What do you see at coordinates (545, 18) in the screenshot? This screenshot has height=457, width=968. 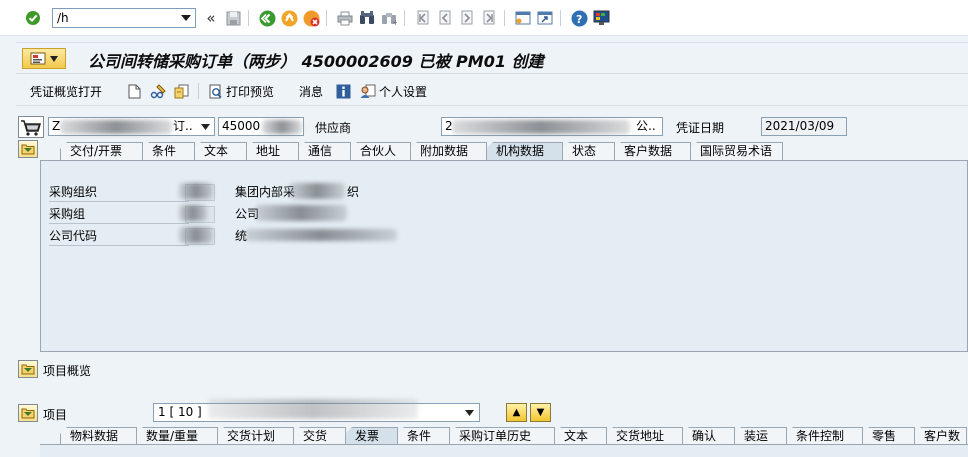 I see `shortcut-icon` at bounding box center [545, 18].